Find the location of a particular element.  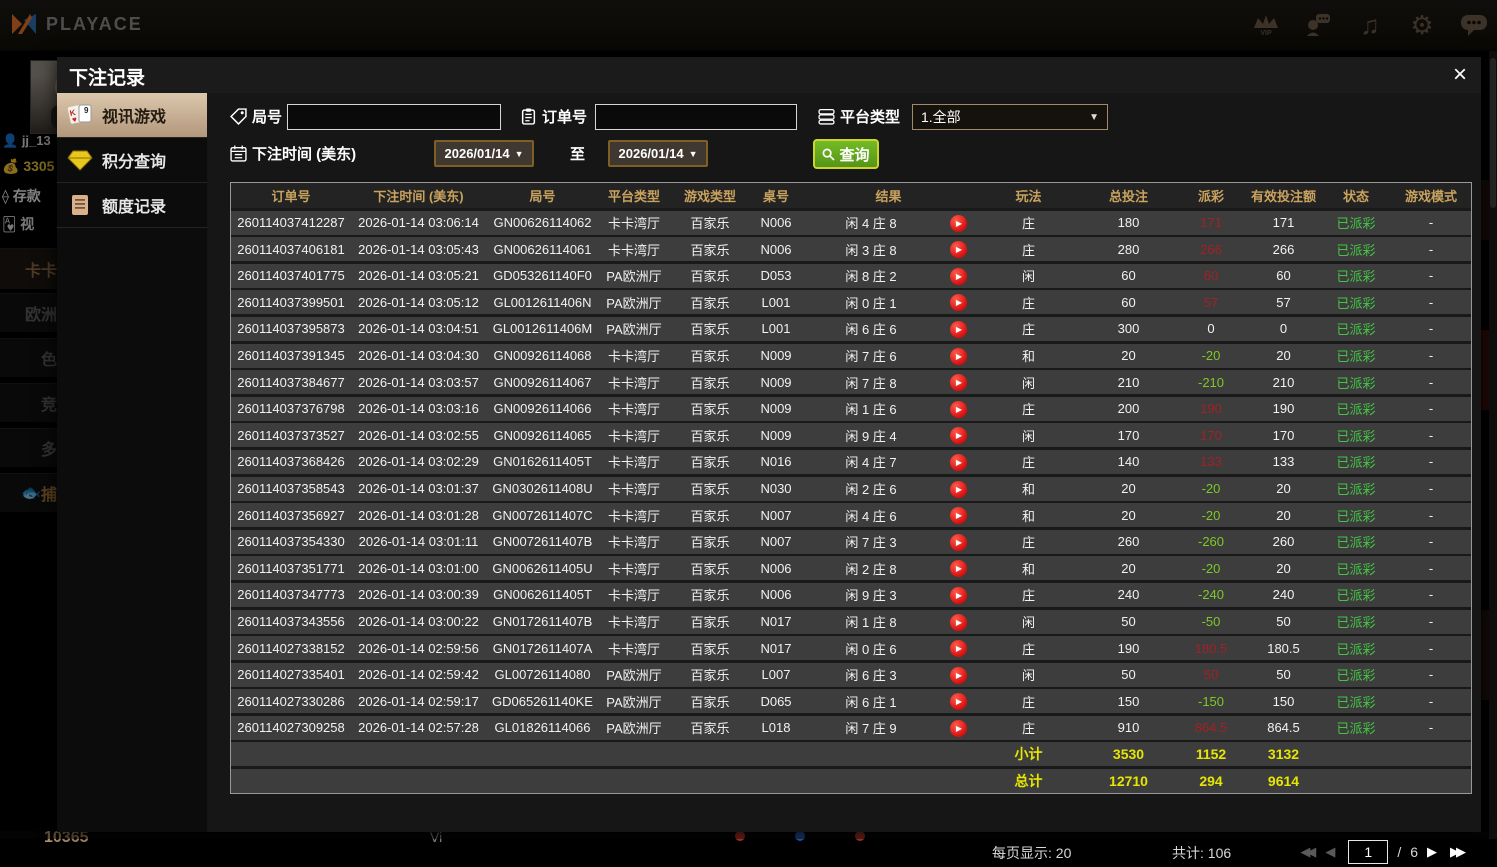

svg-text: 9 is located at coordinates (86, 110).